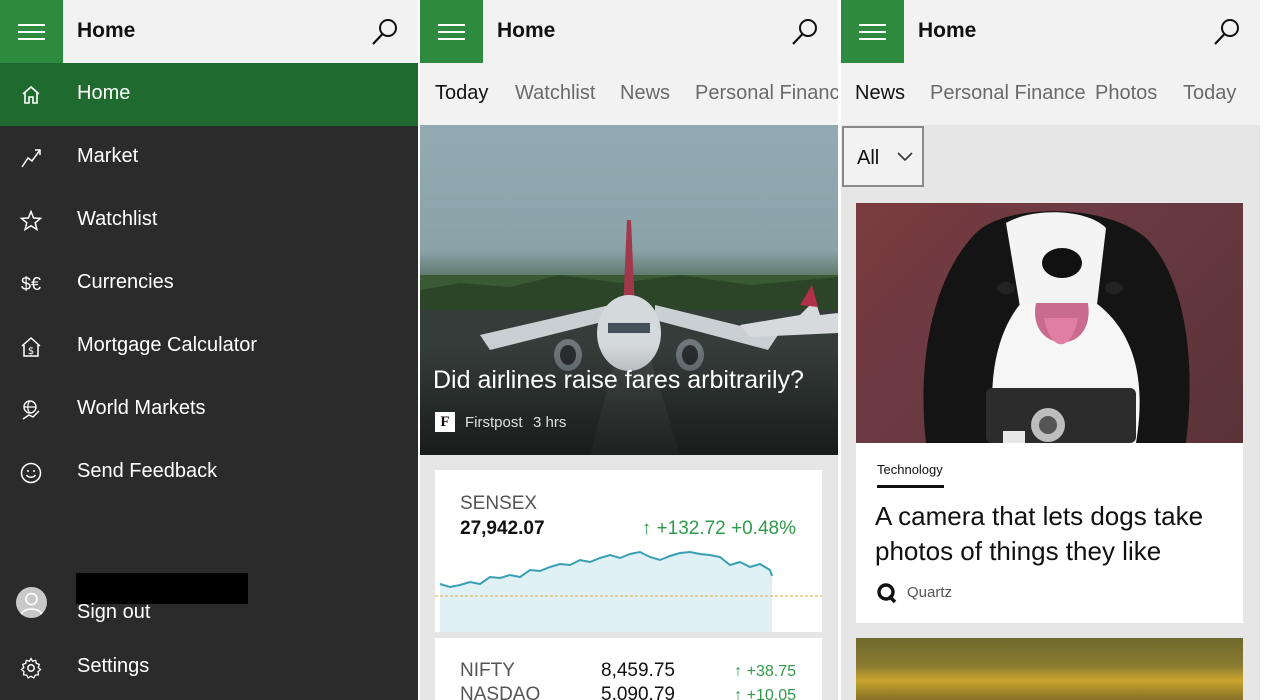  Describe the element at coordinates (209, 157) in the screenshot. I see `nav-item-market: Market` at that location.